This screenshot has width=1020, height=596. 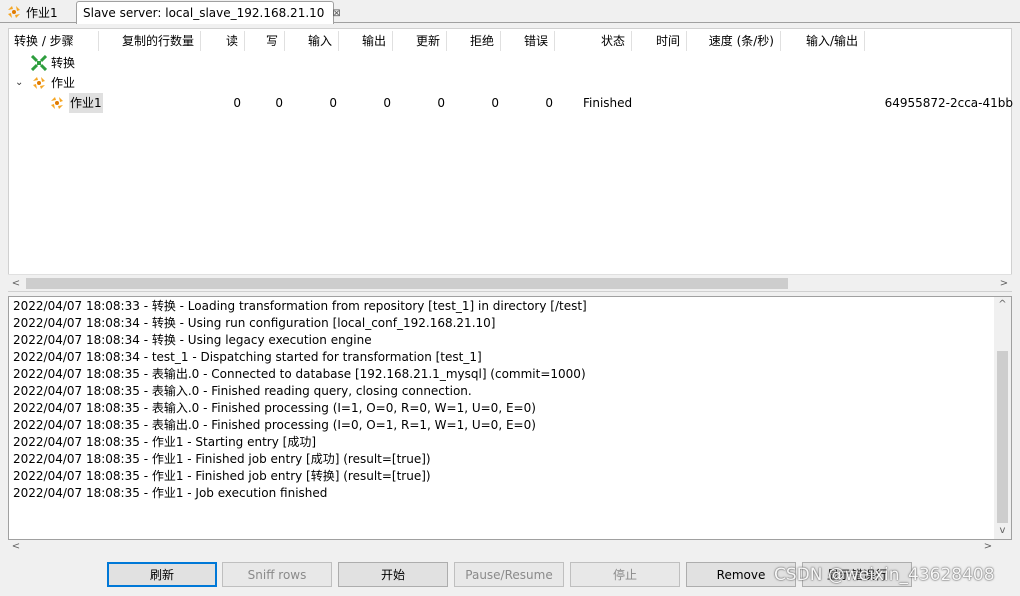 What do you see at coordinates (510, 547) in the screenshot?
I see `log-horizontal-scrollbar: < >` at bounding box center [510, 547].